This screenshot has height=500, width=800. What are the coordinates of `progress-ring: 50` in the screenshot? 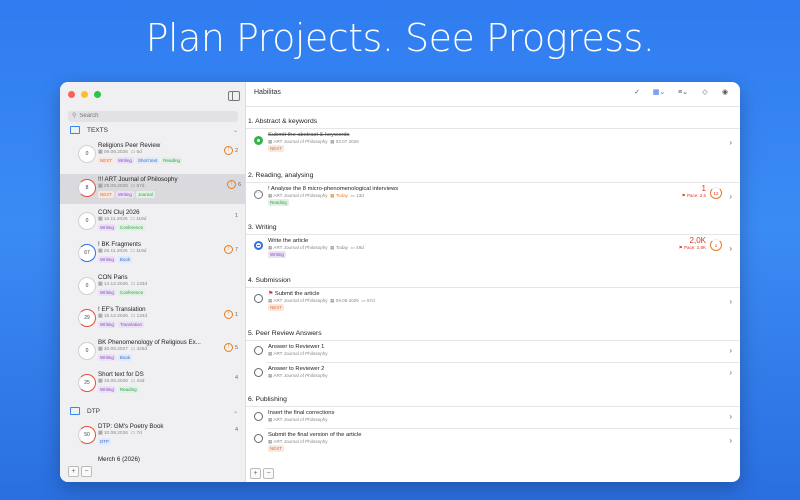 It's located at (87, 435).